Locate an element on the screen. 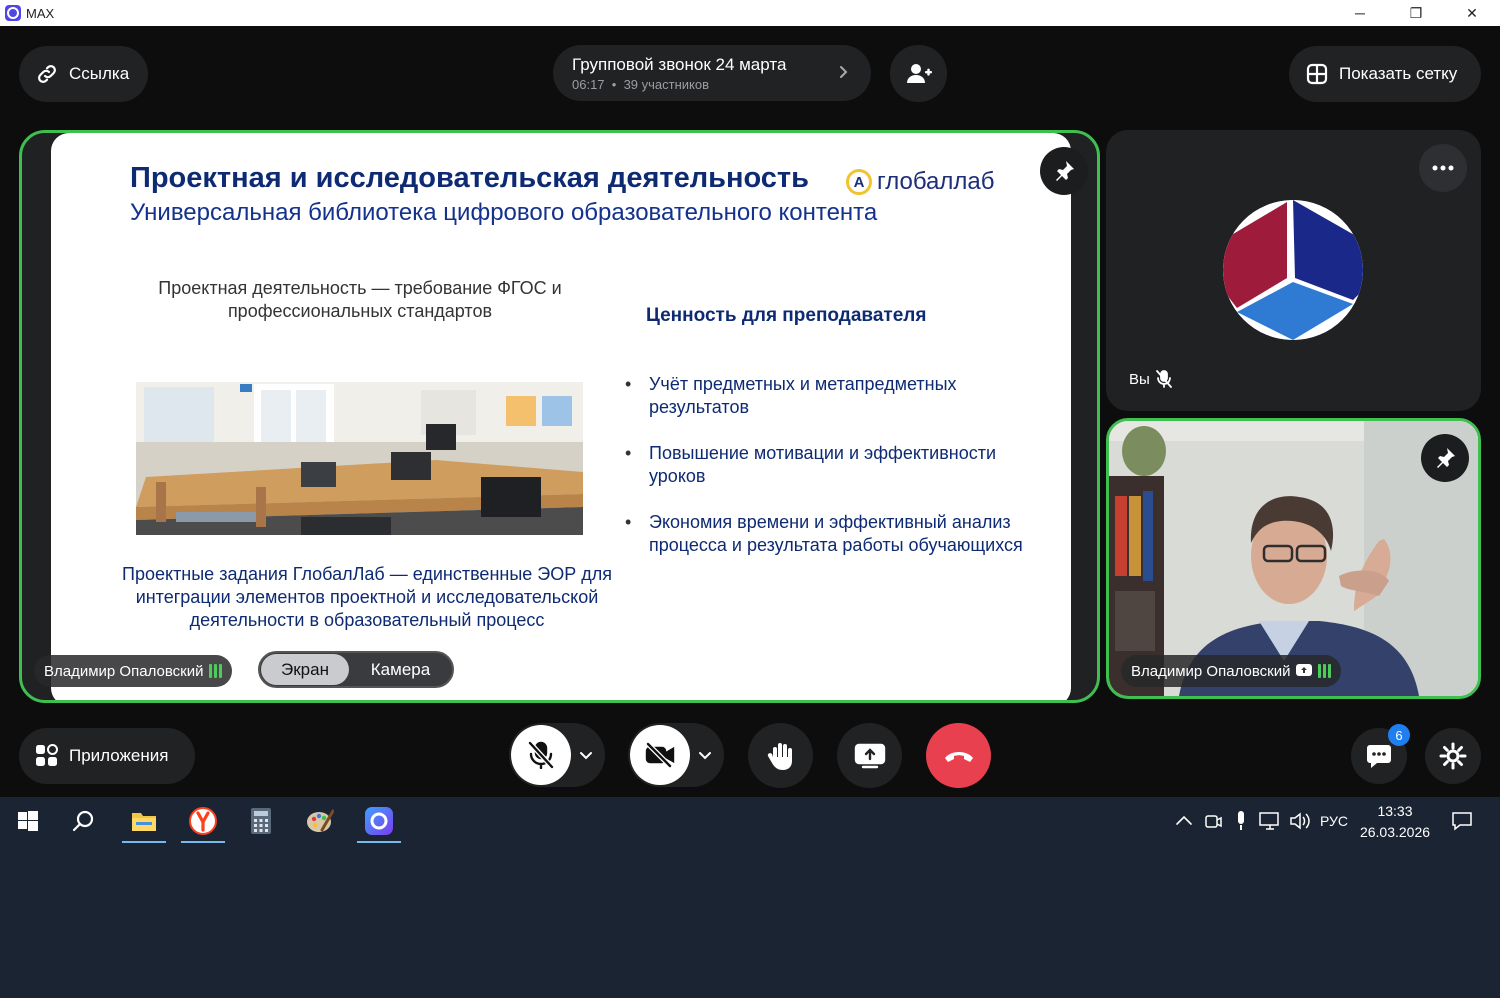 The width and height of the screenshot is (1500, 998). clock-date: 26.03.2026 is located at coordinates (1395, 832).